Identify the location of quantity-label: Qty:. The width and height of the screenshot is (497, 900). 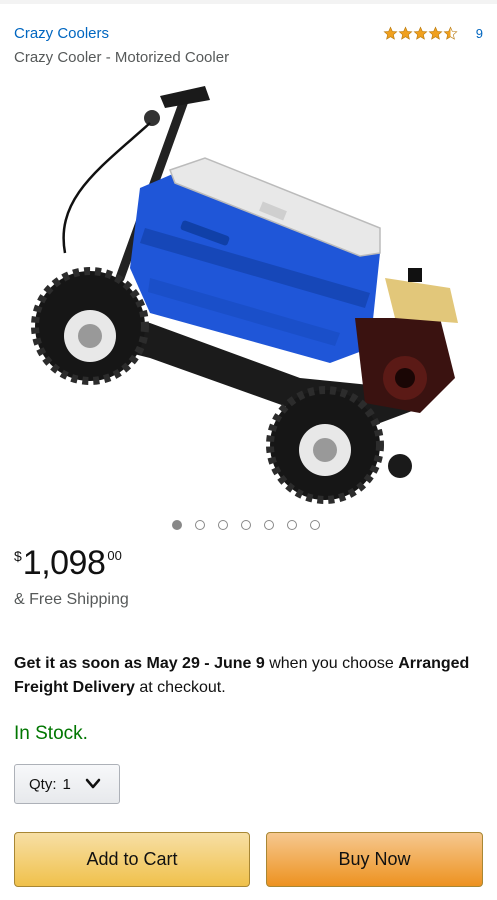
(43, 784).